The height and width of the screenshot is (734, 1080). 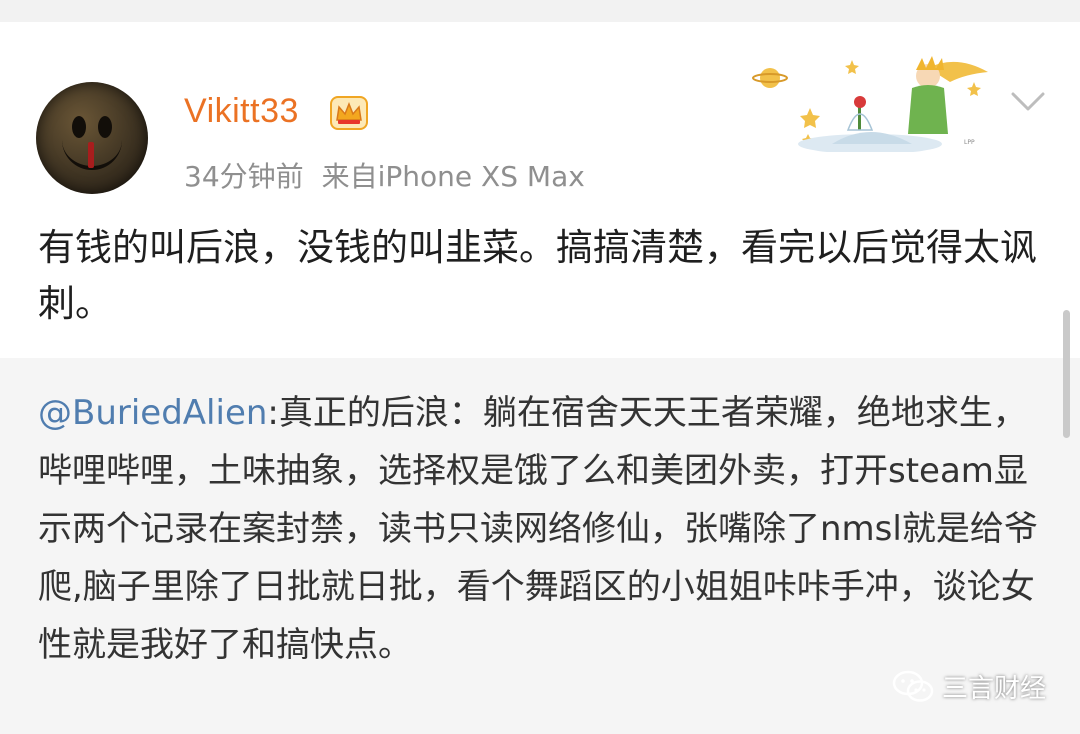 I want to click on scrollbar, so click(x=1066, y=374).